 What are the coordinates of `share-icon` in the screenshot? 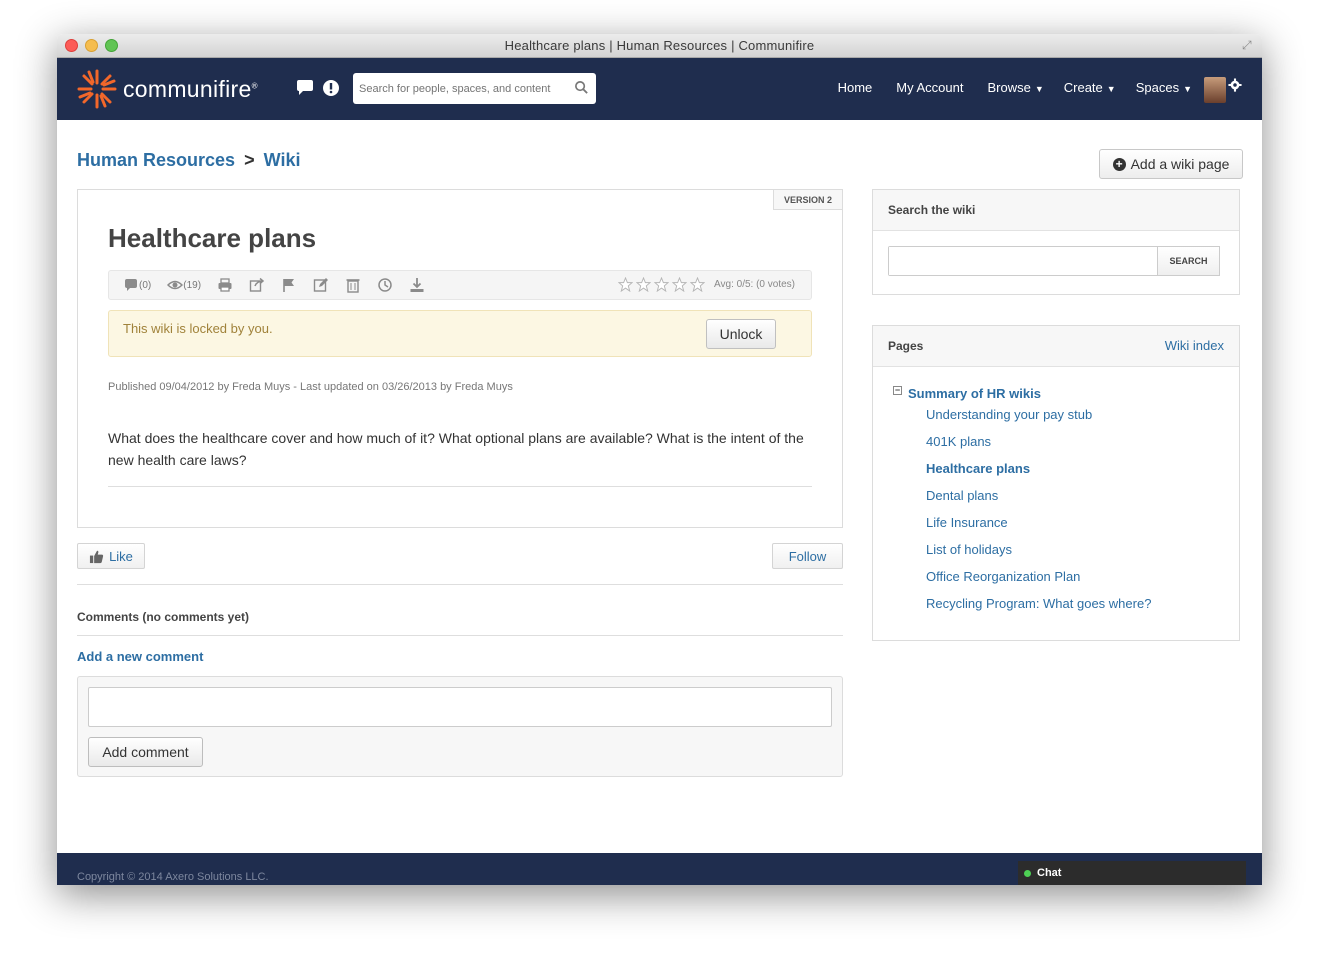 It's located at (257, 284).